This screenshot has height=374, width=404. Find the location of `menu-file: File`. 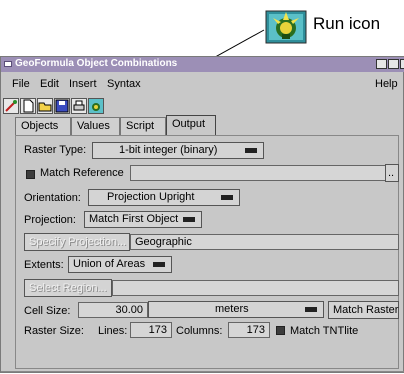

menu-file: File is located at coordinates (21, 84).